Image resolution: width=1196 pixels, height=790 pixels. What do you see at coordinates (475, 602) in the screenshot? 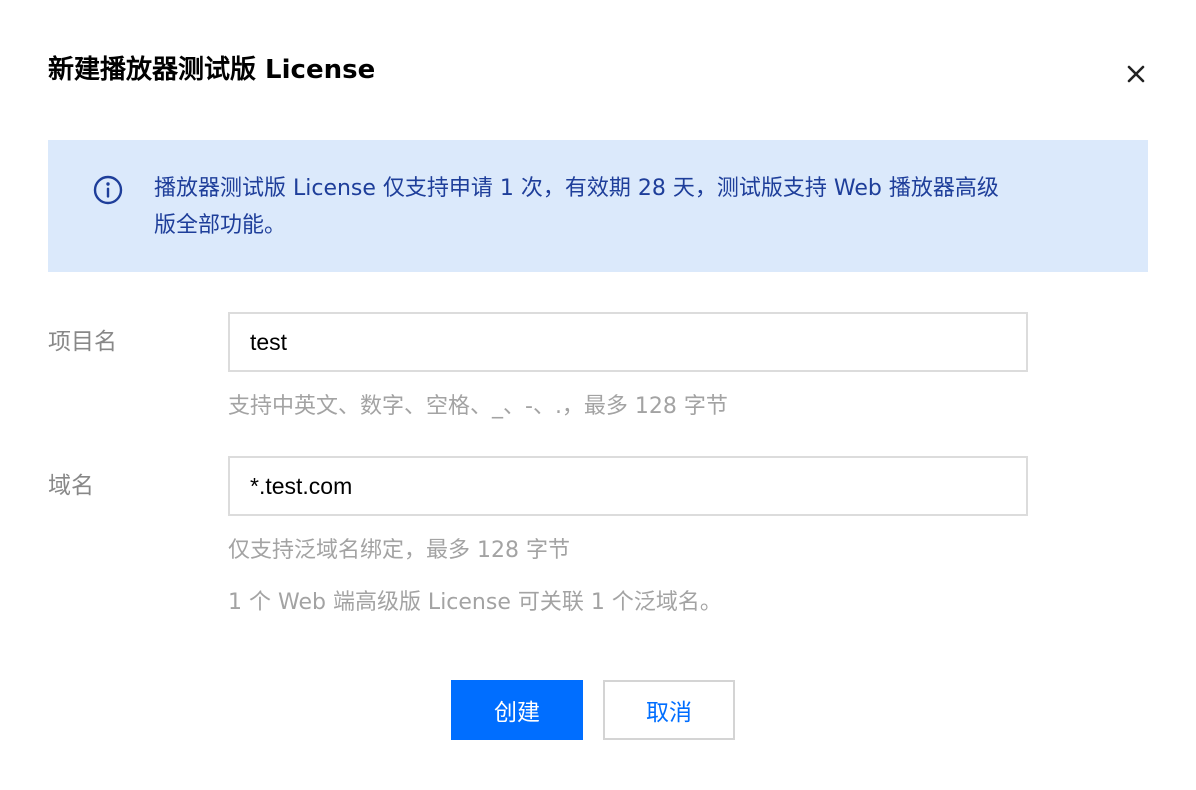
I see `domain-limit-note: 1 个 Web 端高级版 License 可关联 1 个泛域名。` at bounding box center [475, 602].